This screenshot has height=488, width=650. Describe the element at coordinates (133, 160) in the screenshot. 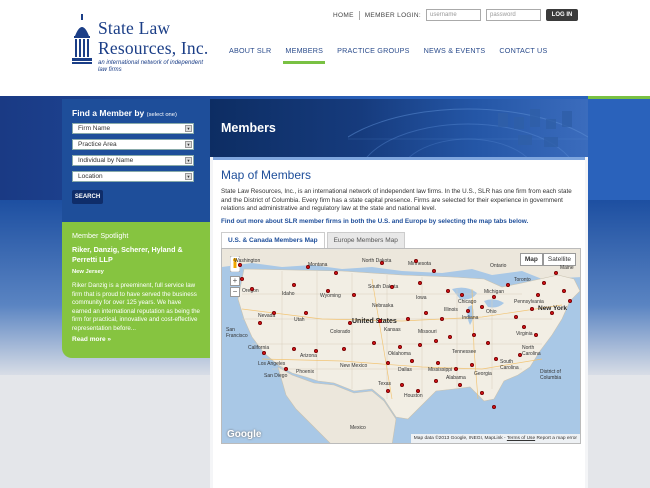

I see `individual-name-select: Individual by Name ▼` at that location.